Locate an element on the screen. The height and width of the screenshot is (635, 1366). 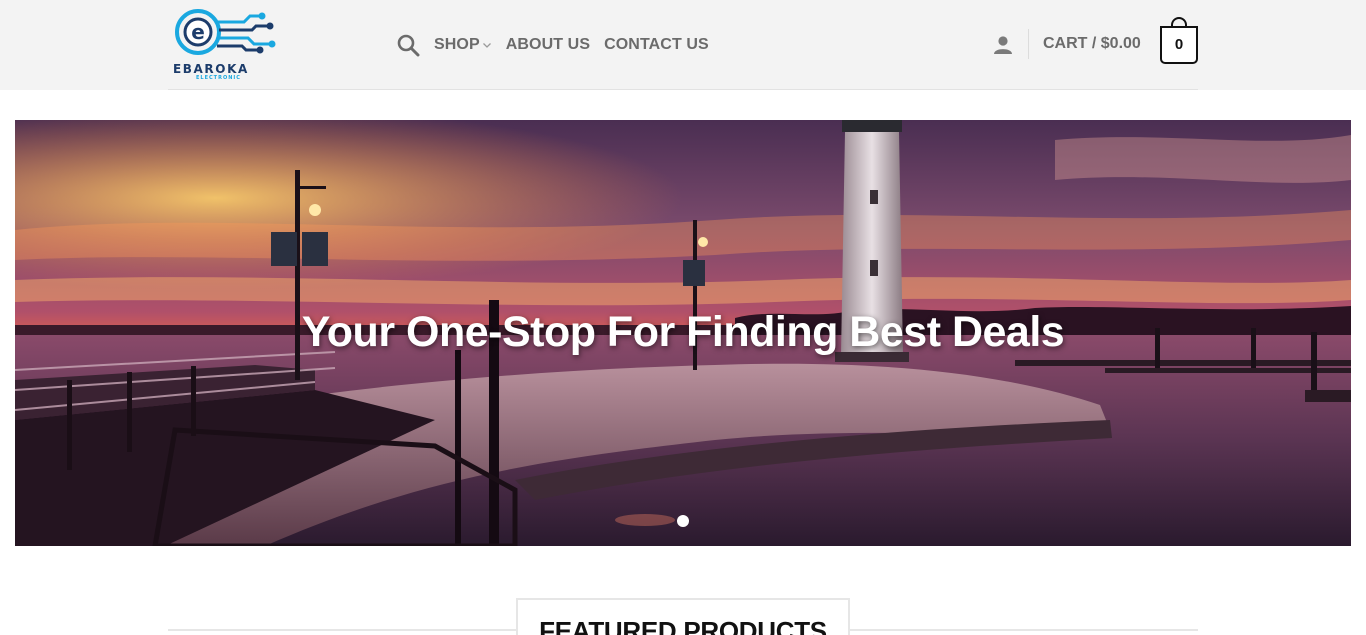
cart-count-badge: 0 is located at coordinates (1179, 45).